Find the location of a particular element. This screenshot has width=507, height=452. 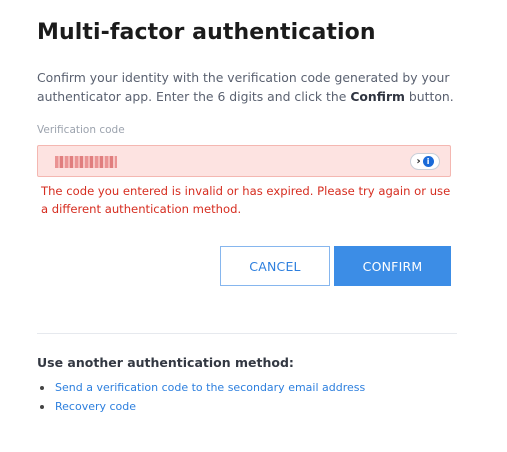

verification-code-input: › i is located at coordinates (244, 161).